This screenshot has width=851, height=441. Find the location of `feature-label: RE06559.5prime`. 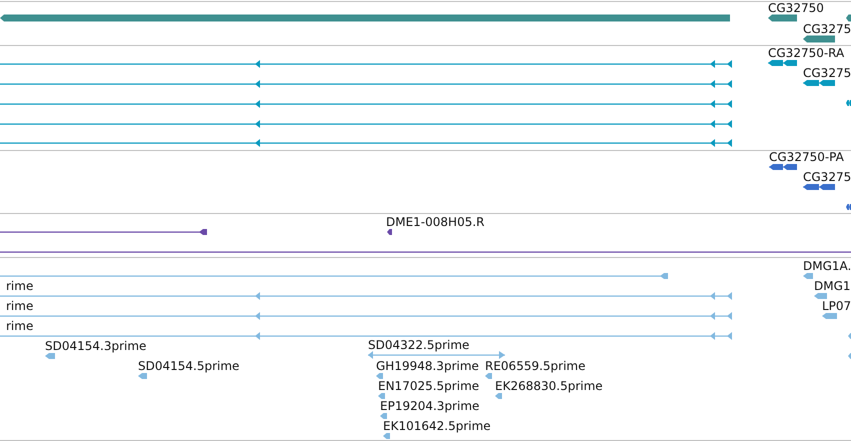

feature-label: RE06559.5prime is located at coordinates (535, 366).